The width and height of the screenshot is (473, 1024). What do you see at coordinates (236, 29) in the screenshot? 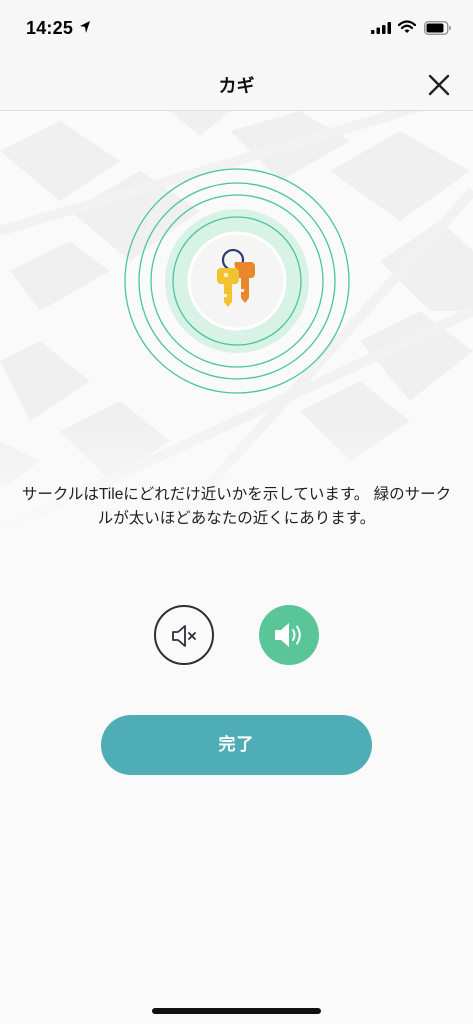
I see `status-bar: 14:25` at bounding box center [236, 29].